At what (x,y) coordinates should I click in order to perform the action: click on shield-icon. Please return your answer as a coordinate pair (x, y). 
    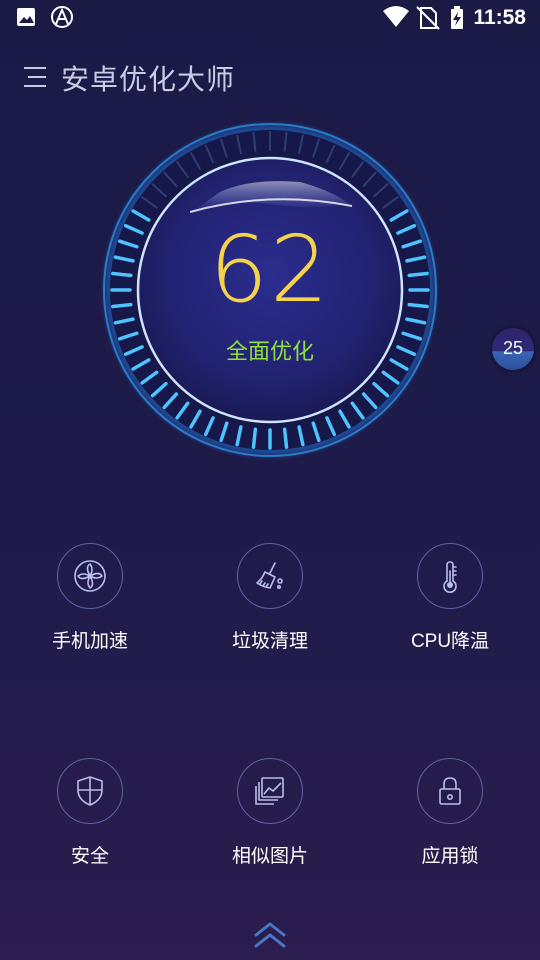
    Looking at the image, I should click on (90, 791).